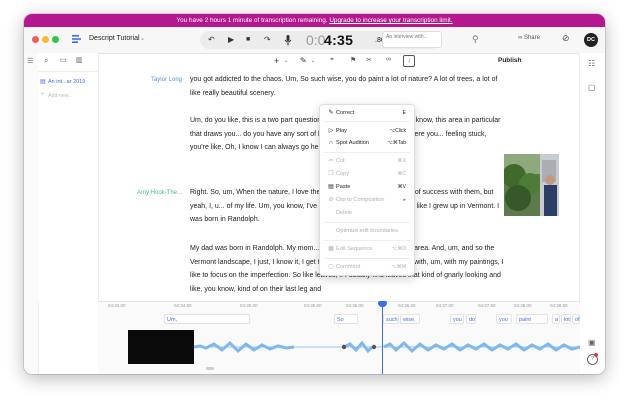  Describe the element at coordinates (576, 319) in the screenshot. I see `timeline-word: of` at that location.